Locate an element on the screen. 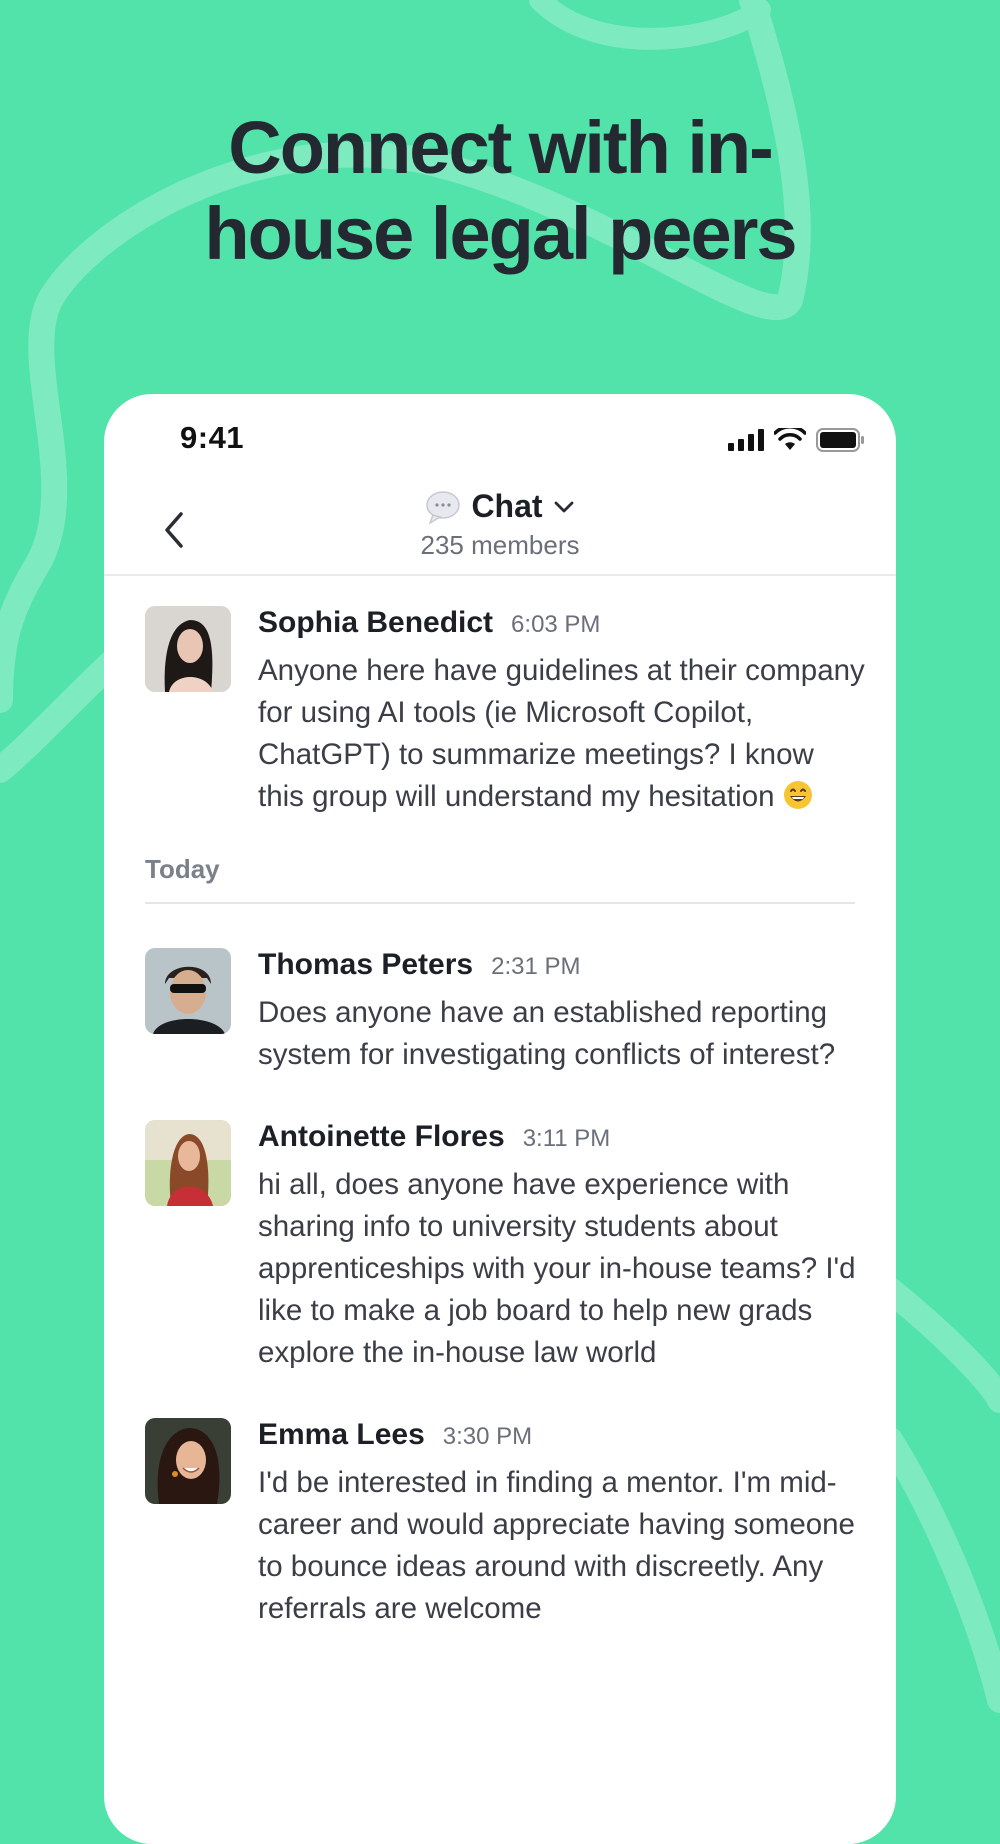 This screenshot has width=1000, height=1844. chat-title-row: Chat is located at coordinates (500, 506).